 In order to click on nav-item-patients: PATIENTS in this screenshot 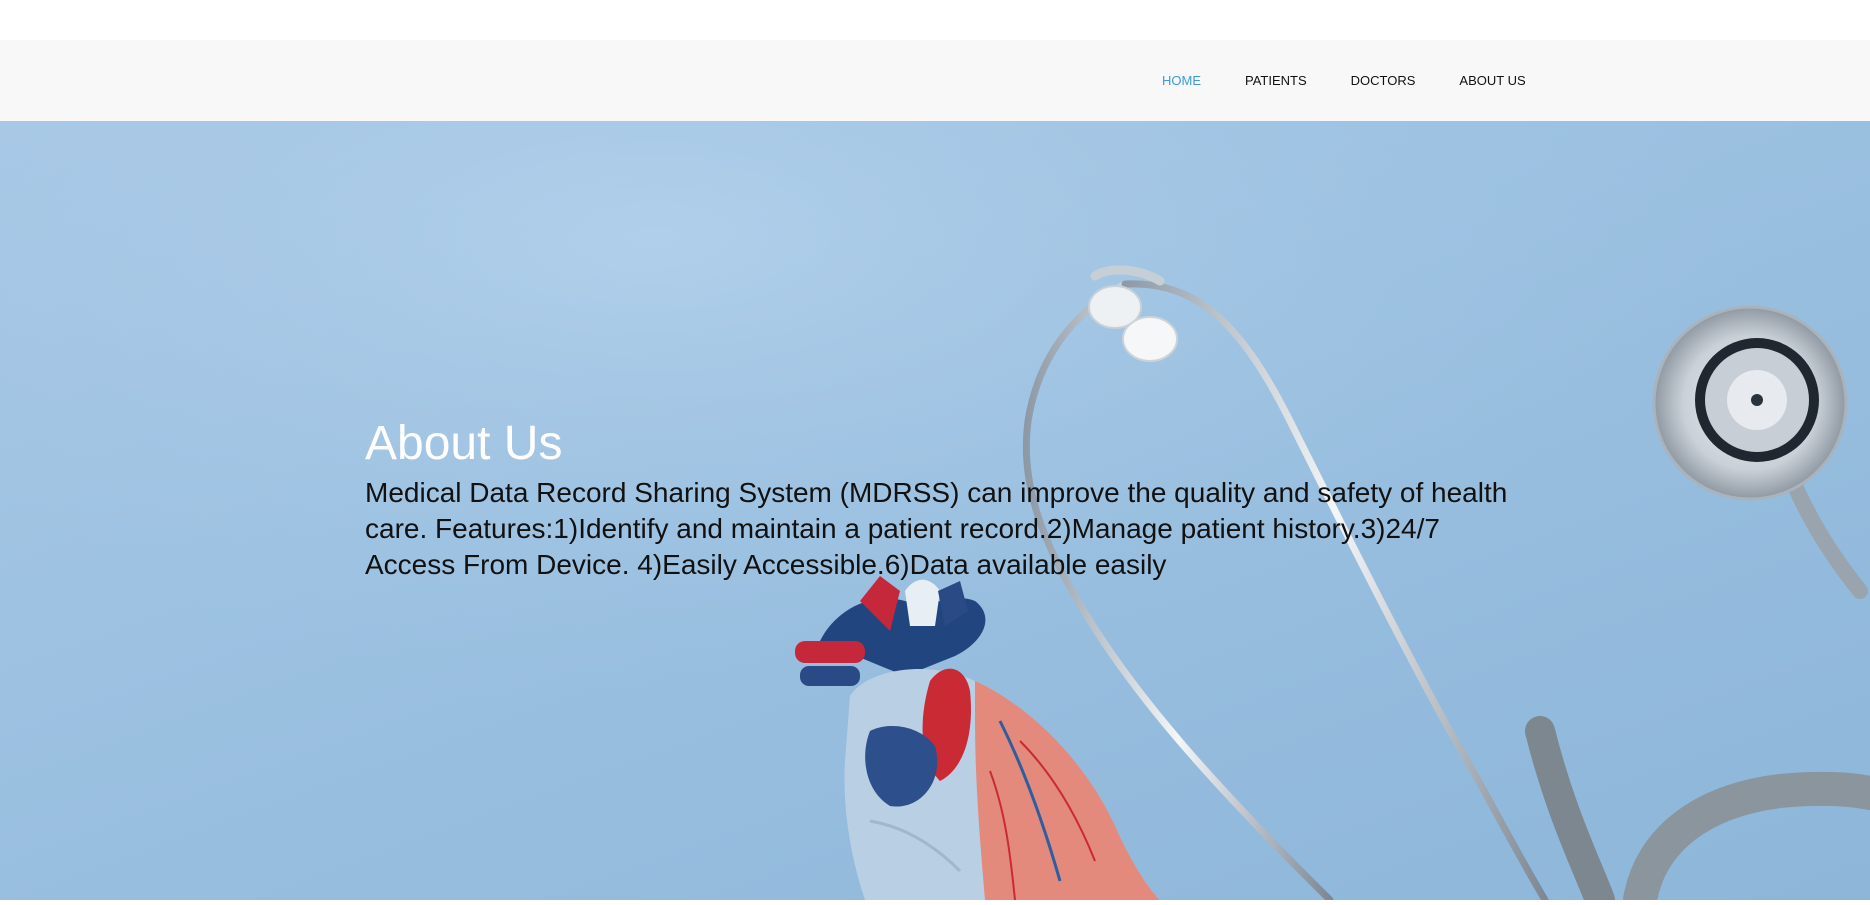, I will do `click(1276, 80)`.